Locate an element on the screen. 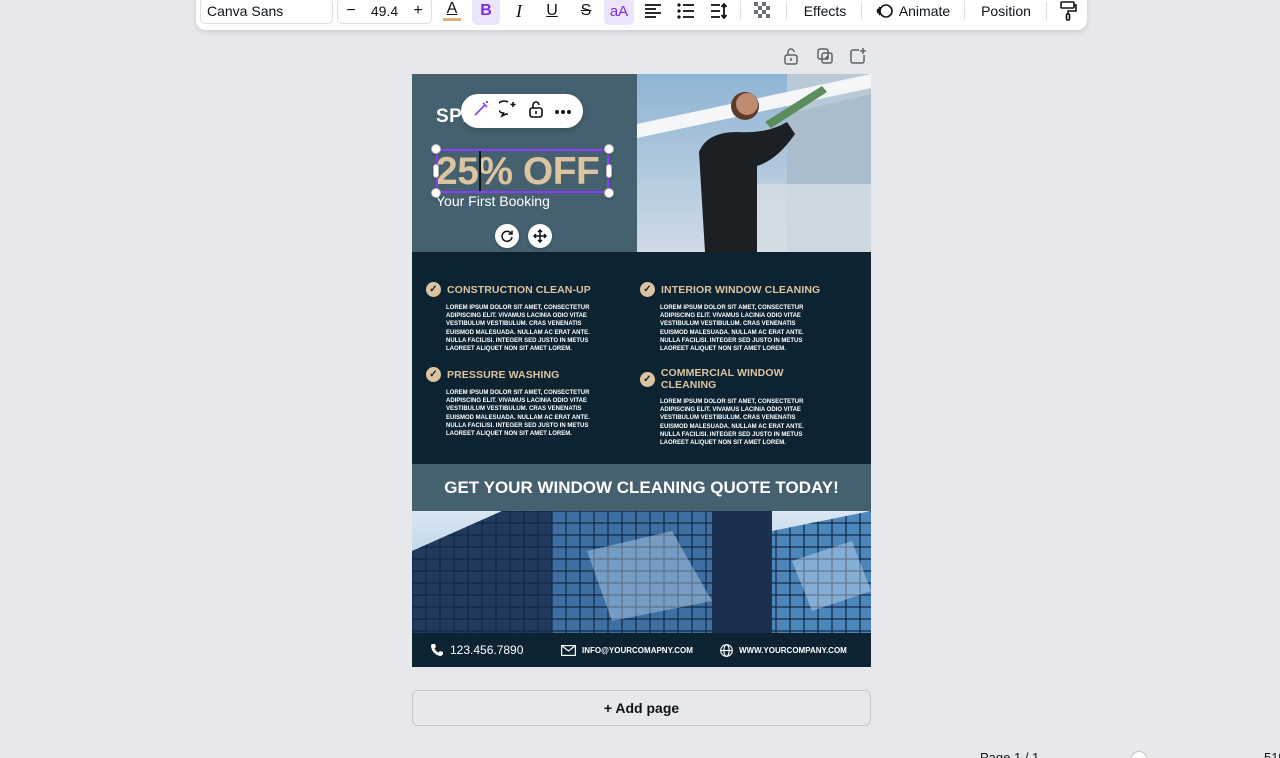 Image resolution: width=1280 pixels, height=758 pixels. align-button is located at coordinates (653, 12).